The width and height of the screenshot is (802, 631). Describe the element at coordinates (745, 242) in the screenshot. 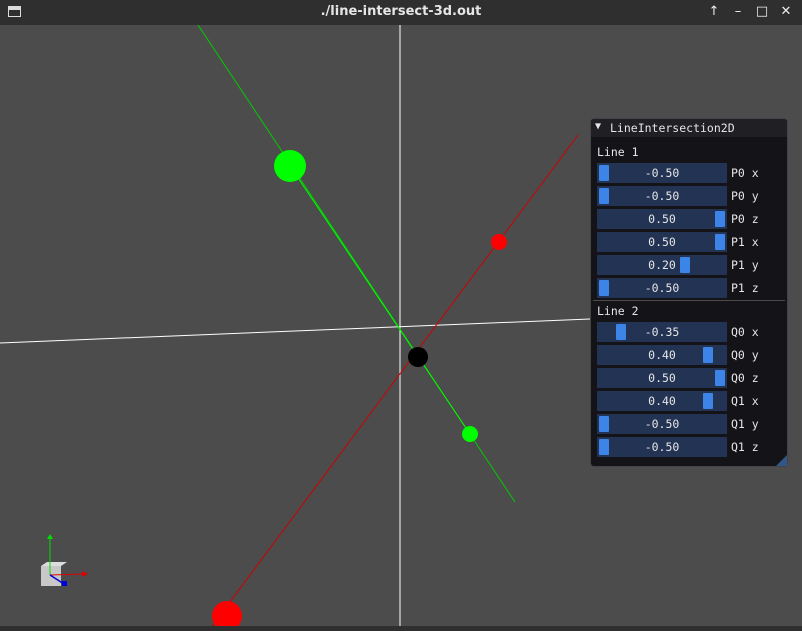

I see `slider-label: P1 x` at that location.